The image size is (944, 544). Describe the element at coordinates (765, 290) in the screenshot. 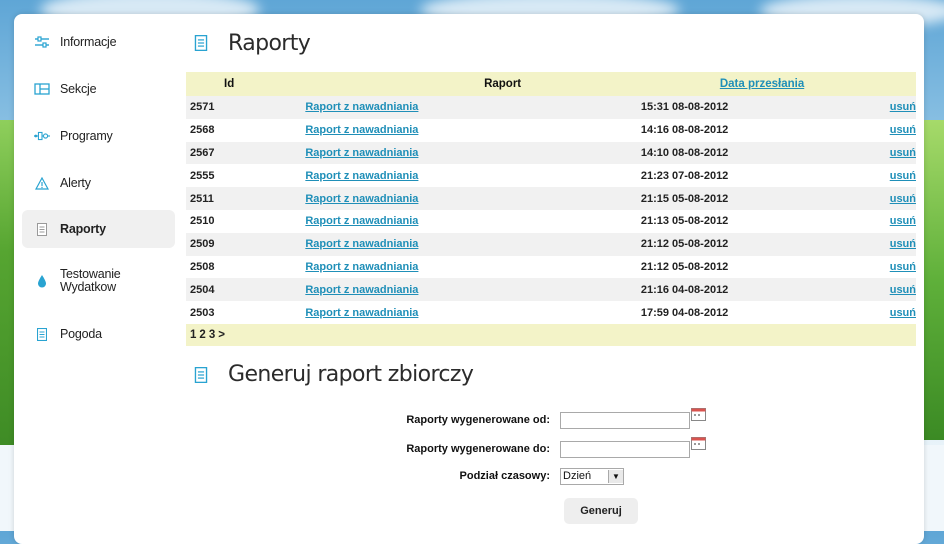

I see `cell-date: 21:16 04-08-2012` at that location.